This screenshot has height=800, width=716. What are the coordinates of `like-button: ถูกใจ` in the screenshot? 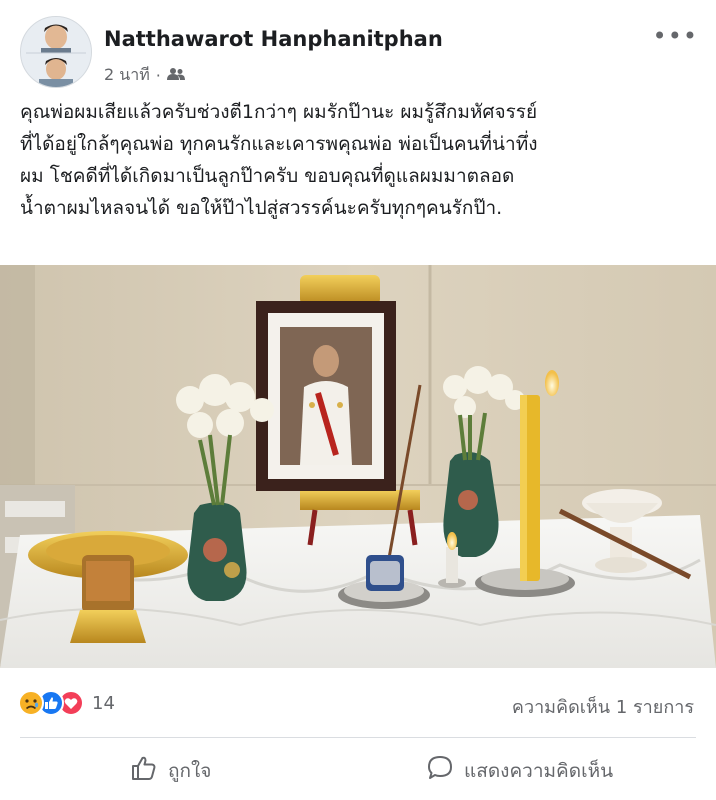 It's located at (170, 770).